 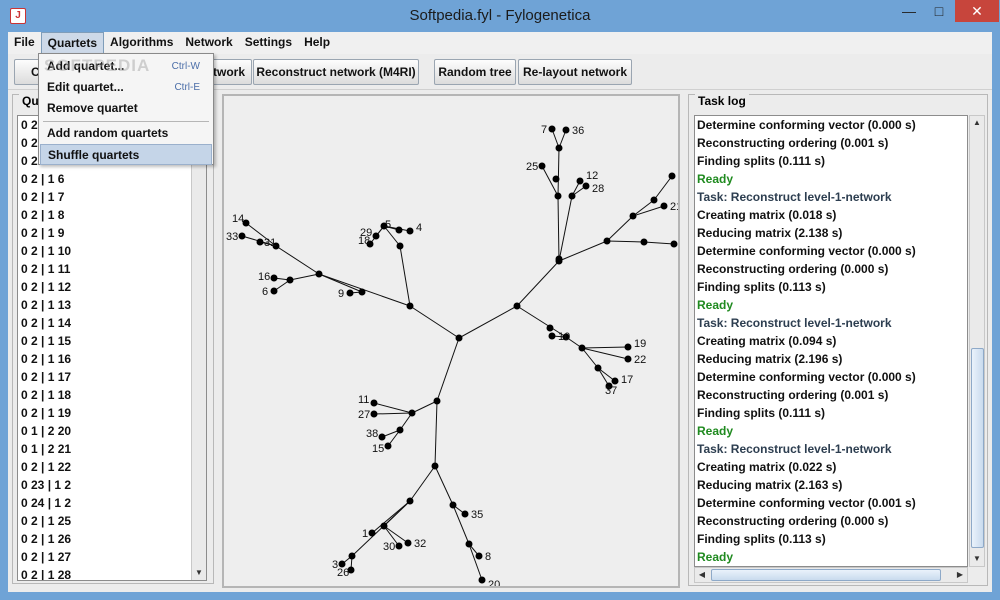 I want to click on minimize-icon: —, so click(x=909, y=11).